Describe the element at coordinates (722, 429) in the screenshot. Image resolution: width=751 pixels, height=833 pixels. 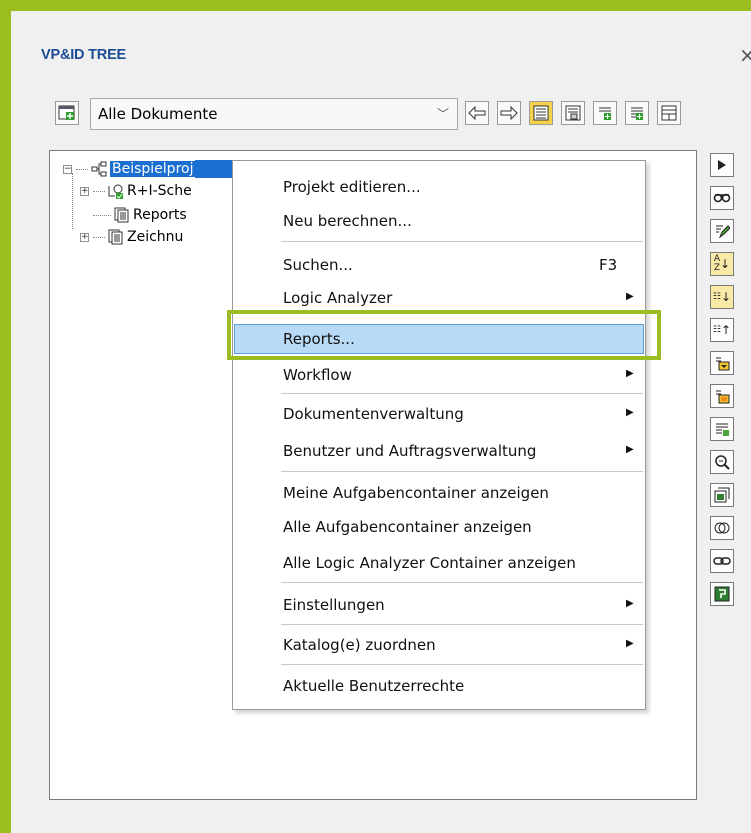
I see `list-add-icon` at that location.